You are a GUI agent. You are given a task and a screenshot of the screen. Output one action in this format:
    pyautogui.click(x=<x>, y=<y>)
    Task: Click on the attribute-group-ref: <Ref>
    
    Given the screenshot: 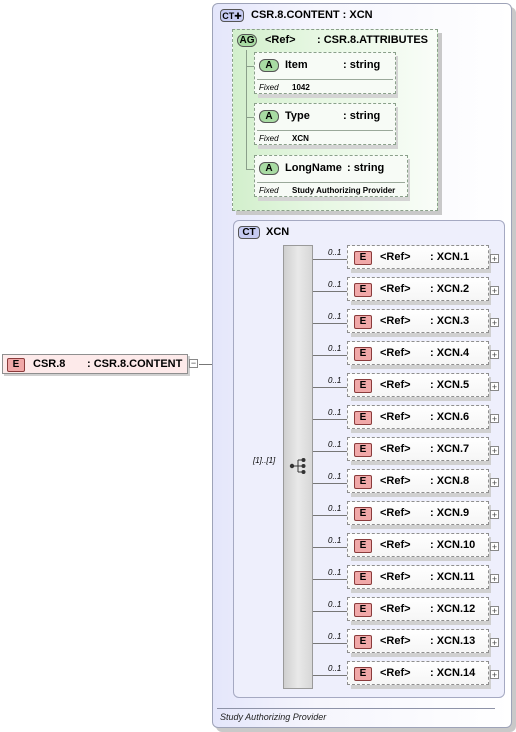 What is the action you would take?
    pyautogui.click(x=280, y=40)
    